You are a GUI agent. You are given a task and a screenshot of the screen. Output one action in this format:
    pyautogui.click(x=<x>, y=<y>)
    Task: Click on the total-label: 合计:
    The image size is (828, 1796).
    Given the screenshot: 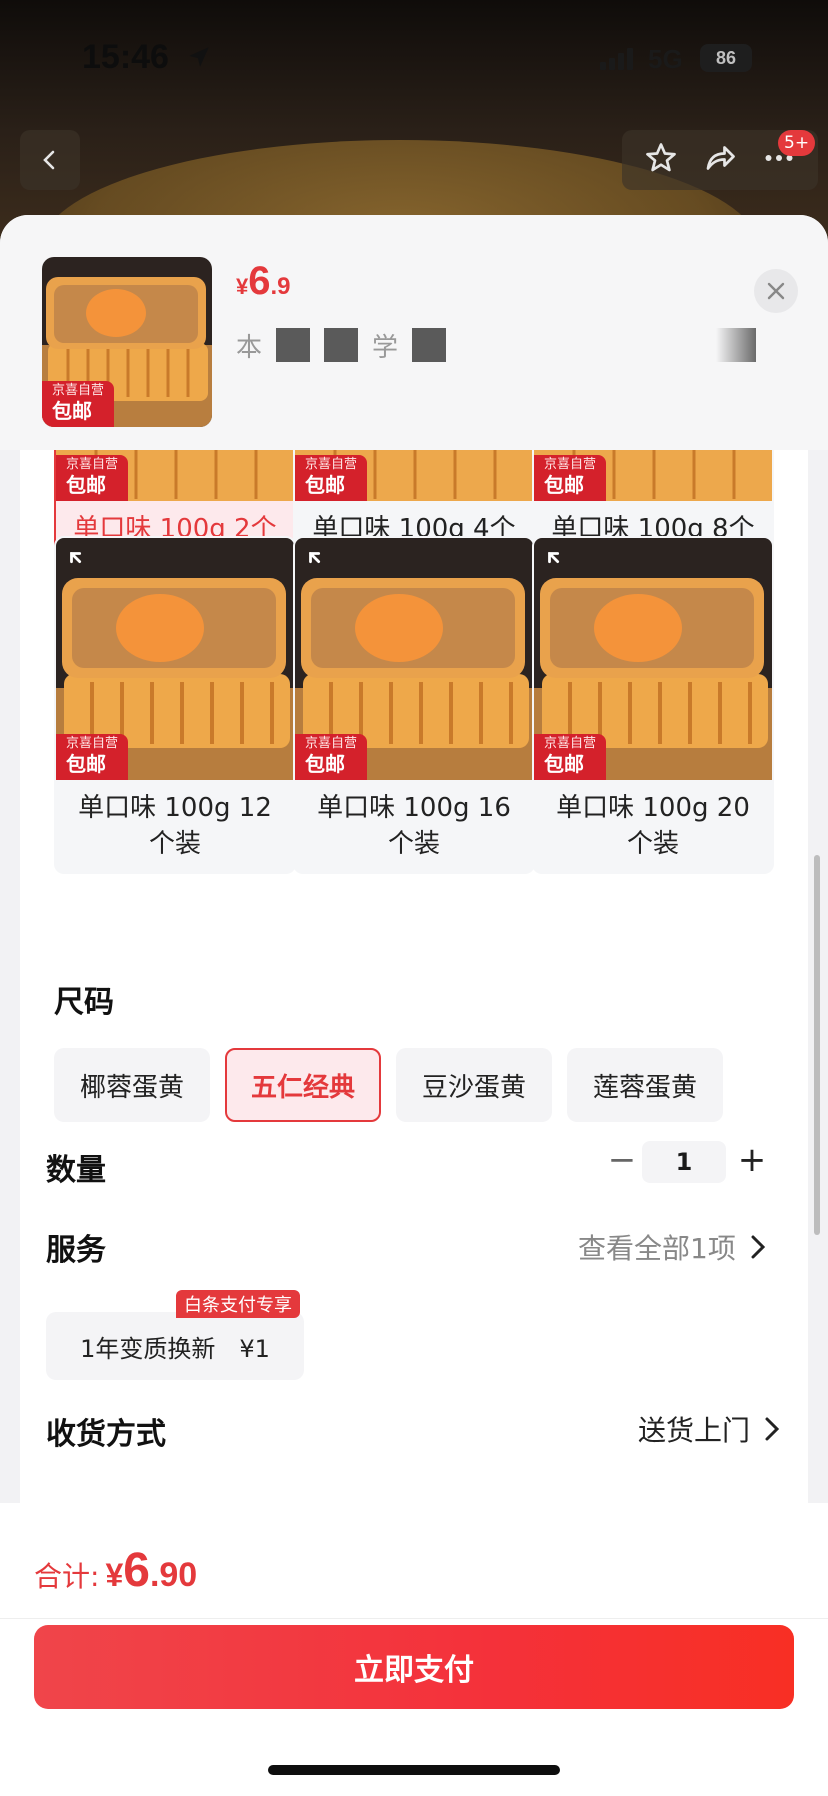 What is the action you would take?
    pyautogui.click(x=67, y=1576)
    